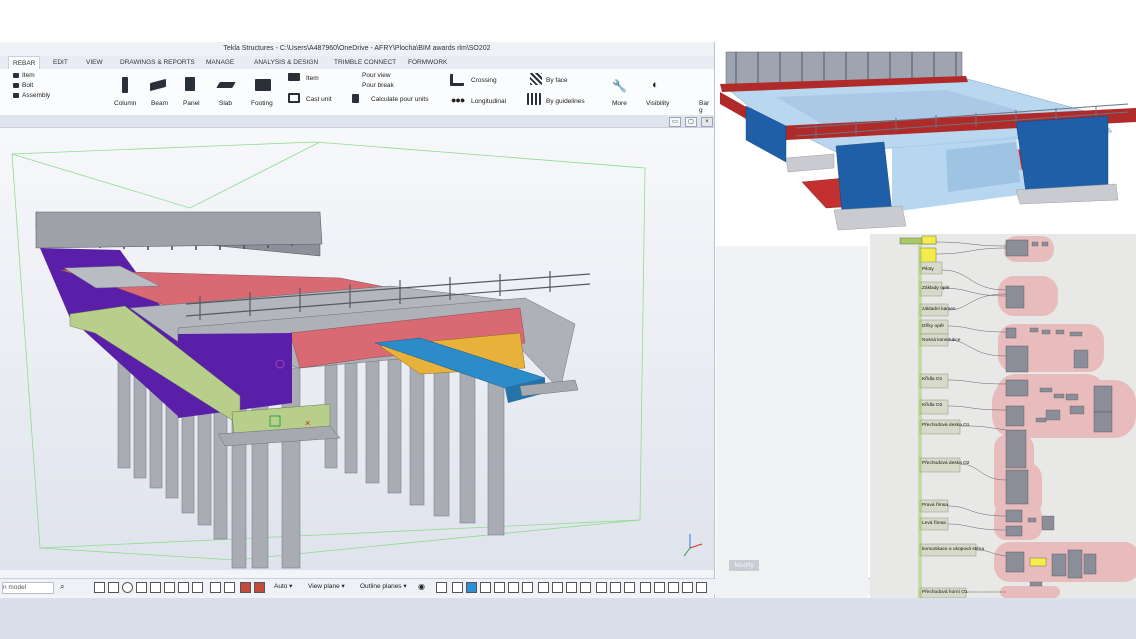 This screenshot has width=1136, height=639. Describe the element at coordinates (543, 587) in the screenshot. I see `ruler-icon` at that location.